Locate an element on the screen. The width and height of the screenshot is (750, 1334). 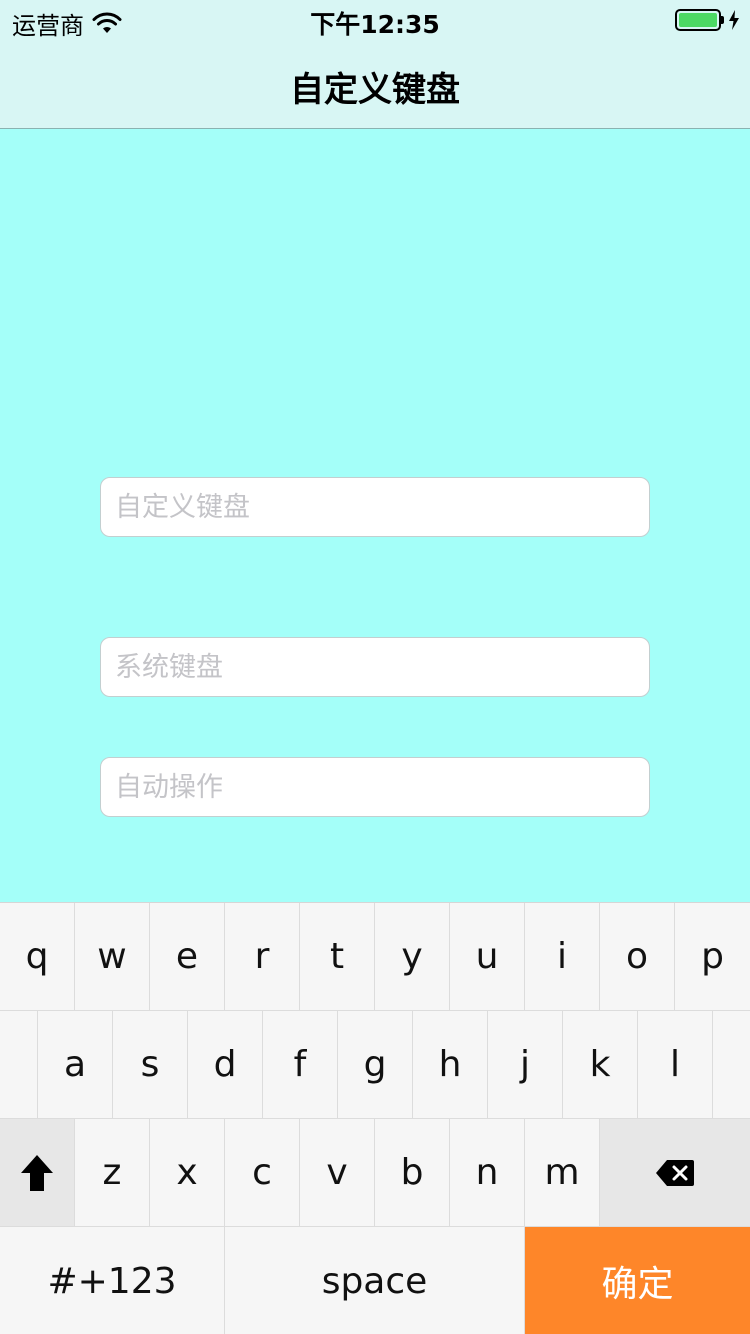
key-z: z is located at coordinates (112, 1172).